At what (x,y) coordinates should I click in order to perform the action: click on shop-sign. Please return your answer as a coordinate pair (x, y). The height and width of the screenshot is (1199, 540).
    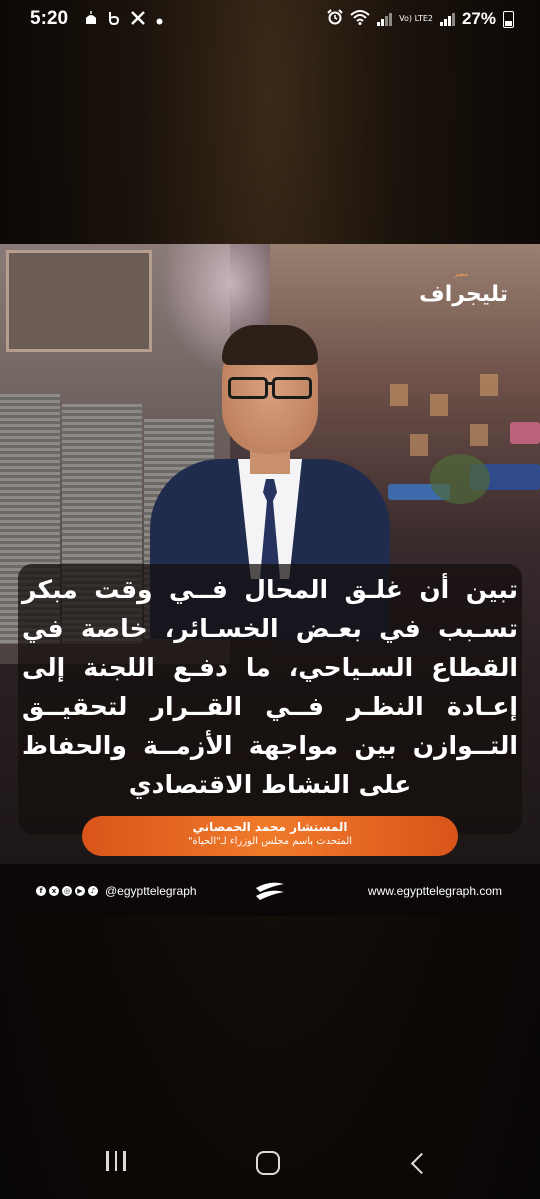
    Looking at the image, I should click on (525, 433).